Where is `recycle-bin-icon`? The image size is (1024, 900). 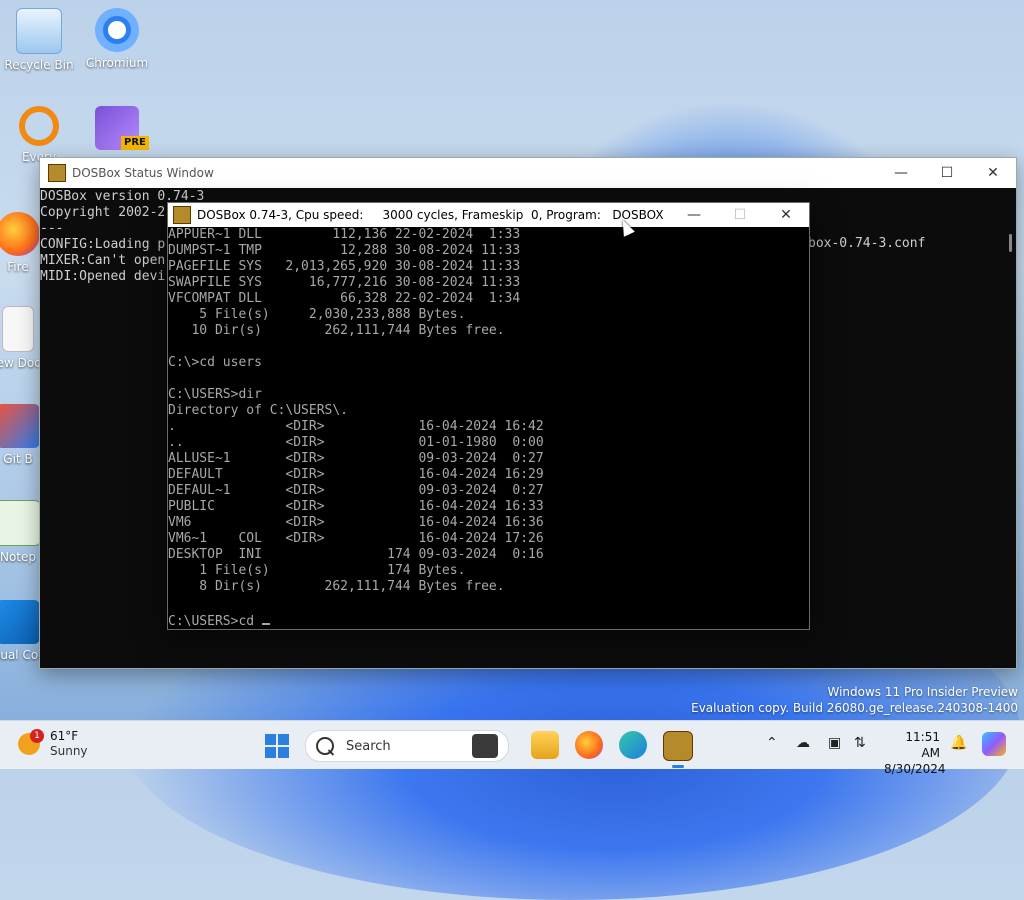
recycle-bin-icon is located at coordinates (39, 31).